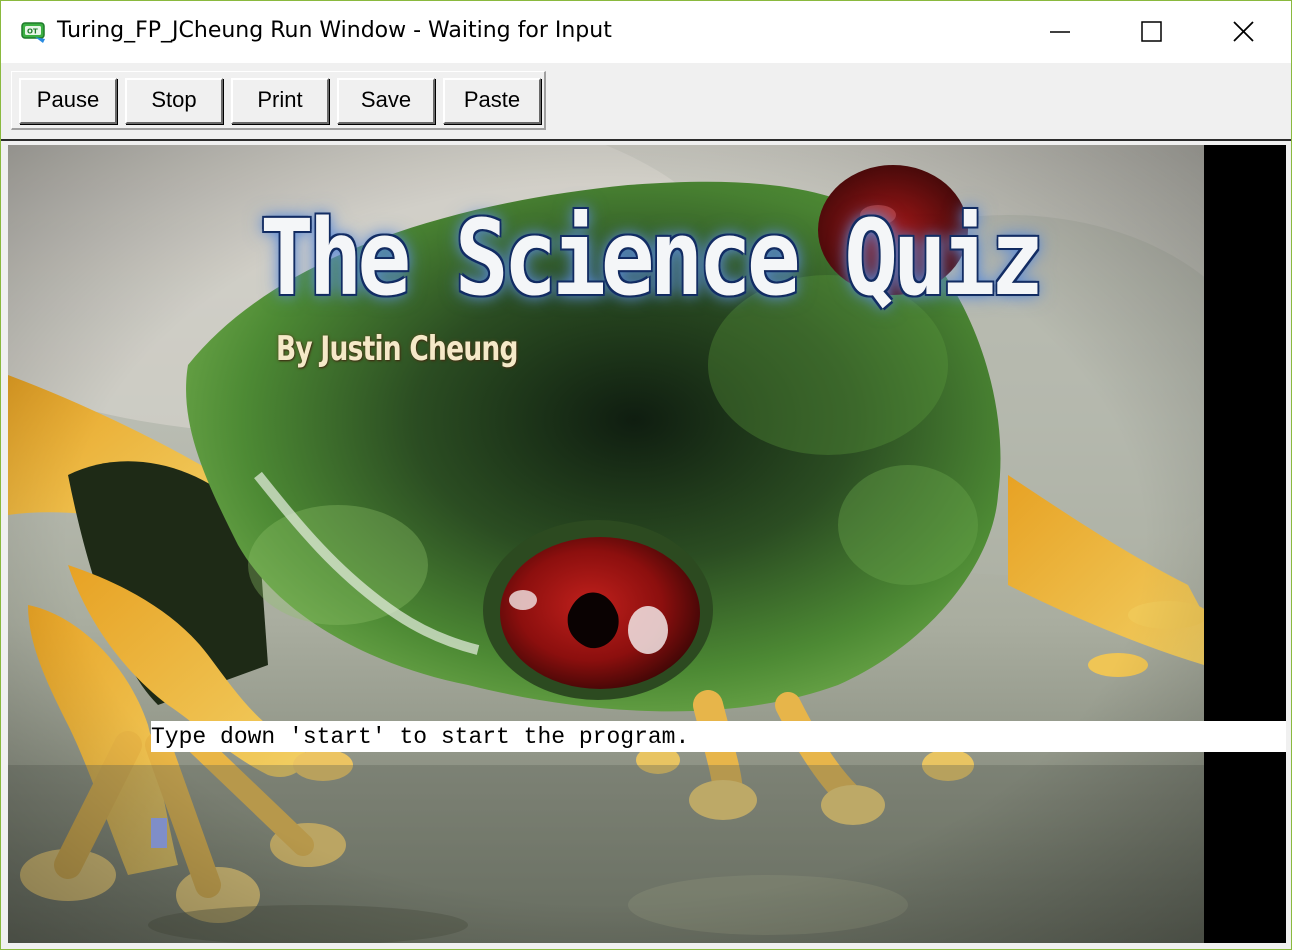 This screenshot has height=950, width=1292. What do you see at coordinates (718, 736) in the screenshot?
I see `prompt-line: Type down 'start' to start the program.` at bounding box center [718, 736].